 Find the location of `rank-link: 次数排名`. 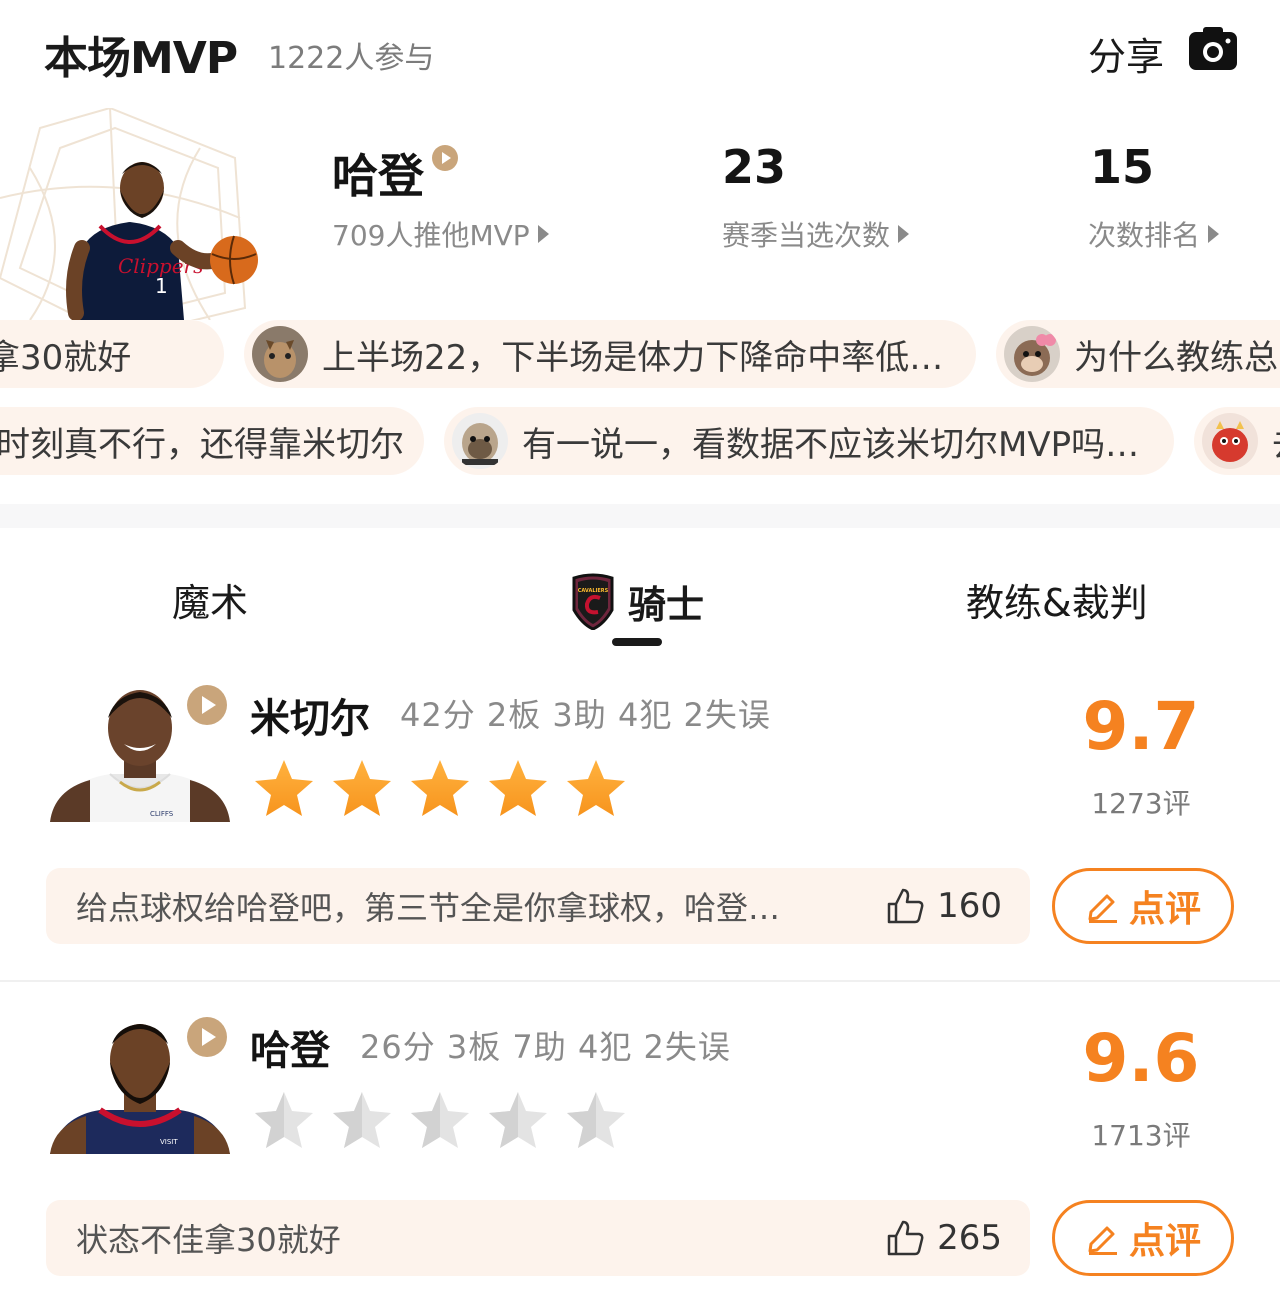

rank-link: 次数排名 is located at coordinates (1154, 234).